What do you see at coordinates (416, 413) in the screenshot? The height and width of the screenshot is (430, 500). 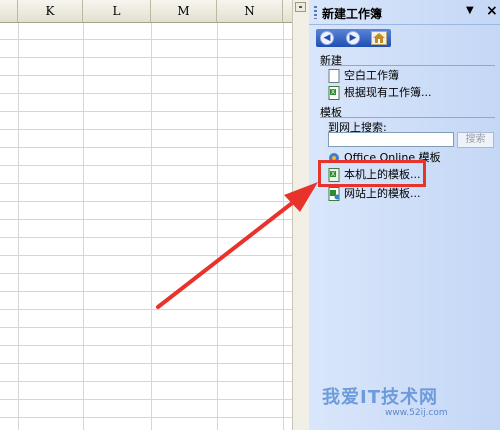 I see `watermark-url: www.52ij.com` at bounding box center [416, 413].